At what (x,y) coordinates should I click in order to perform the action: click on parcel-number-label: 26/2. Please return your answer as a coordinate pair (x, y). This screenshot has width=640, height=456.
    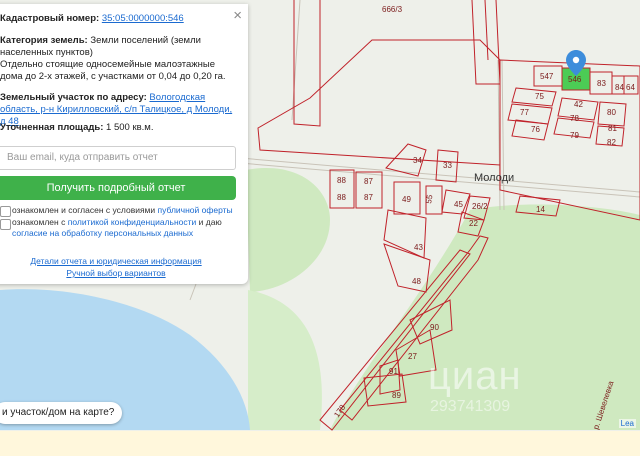
    Looking at the image, I should click on (480, 206).